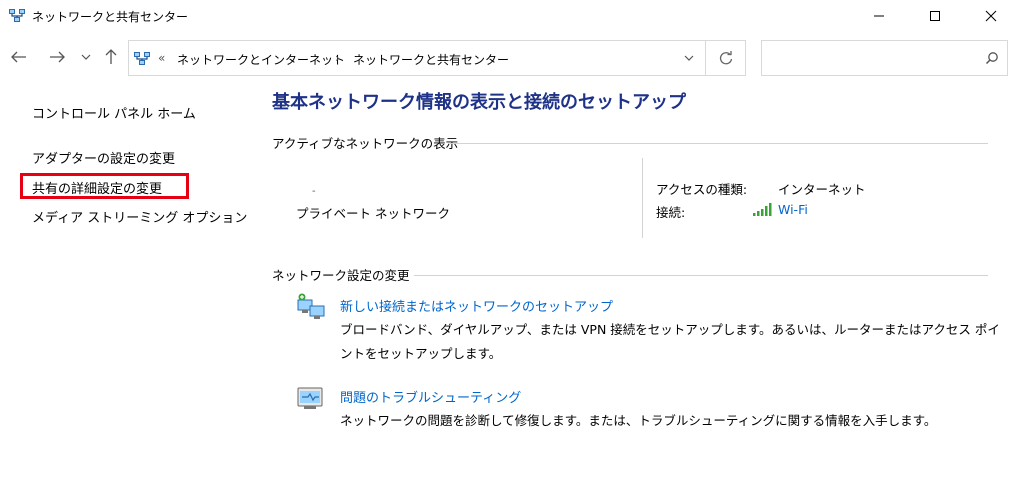 This screenshot has height=483, width=1024. Describe the element at coordinates (373, 213) in the screenshot. I see `network-type: プライベート ネットワーク` at that location.